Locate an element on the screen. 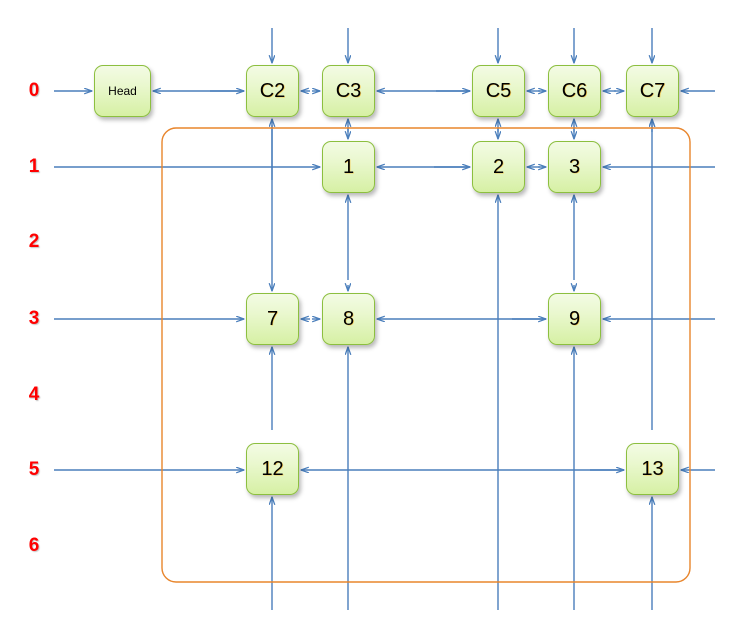  node-label: 3 is located at coordinates (574, 167).